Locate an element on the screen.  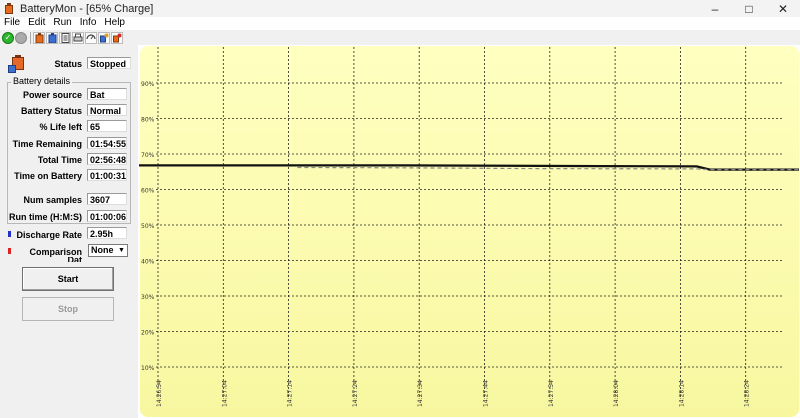
menu-info: Info is located at coordinates (88, 23).